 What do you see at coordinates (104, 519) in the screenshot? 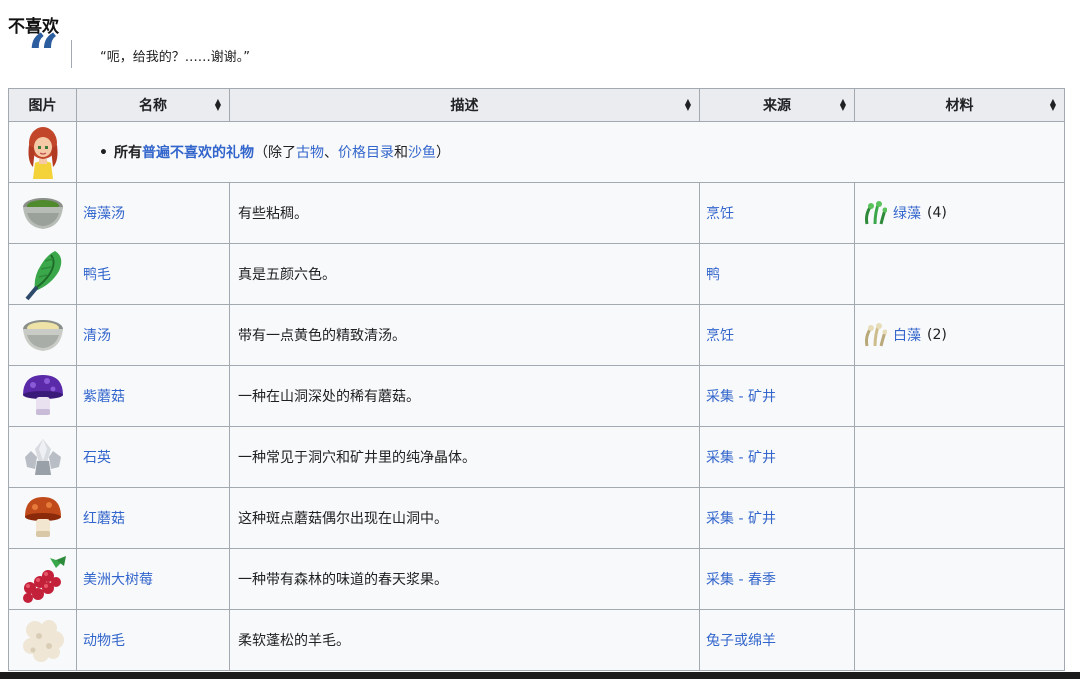
I see `item-name-link: 红蘑菇` at bounding box center [104, 519].